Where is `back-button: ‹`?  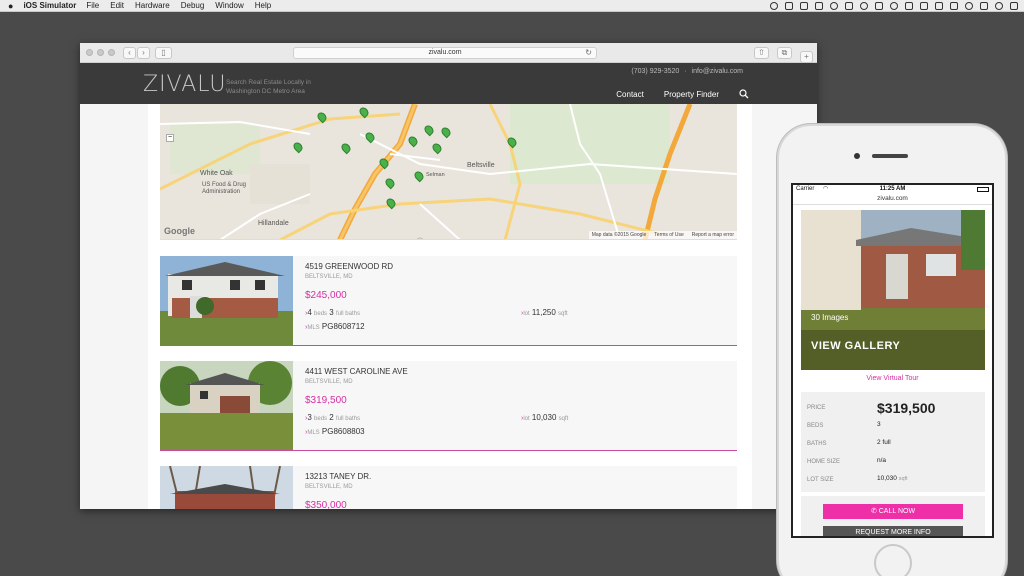 back-button: ‹ is located at coordinates (129, 53).